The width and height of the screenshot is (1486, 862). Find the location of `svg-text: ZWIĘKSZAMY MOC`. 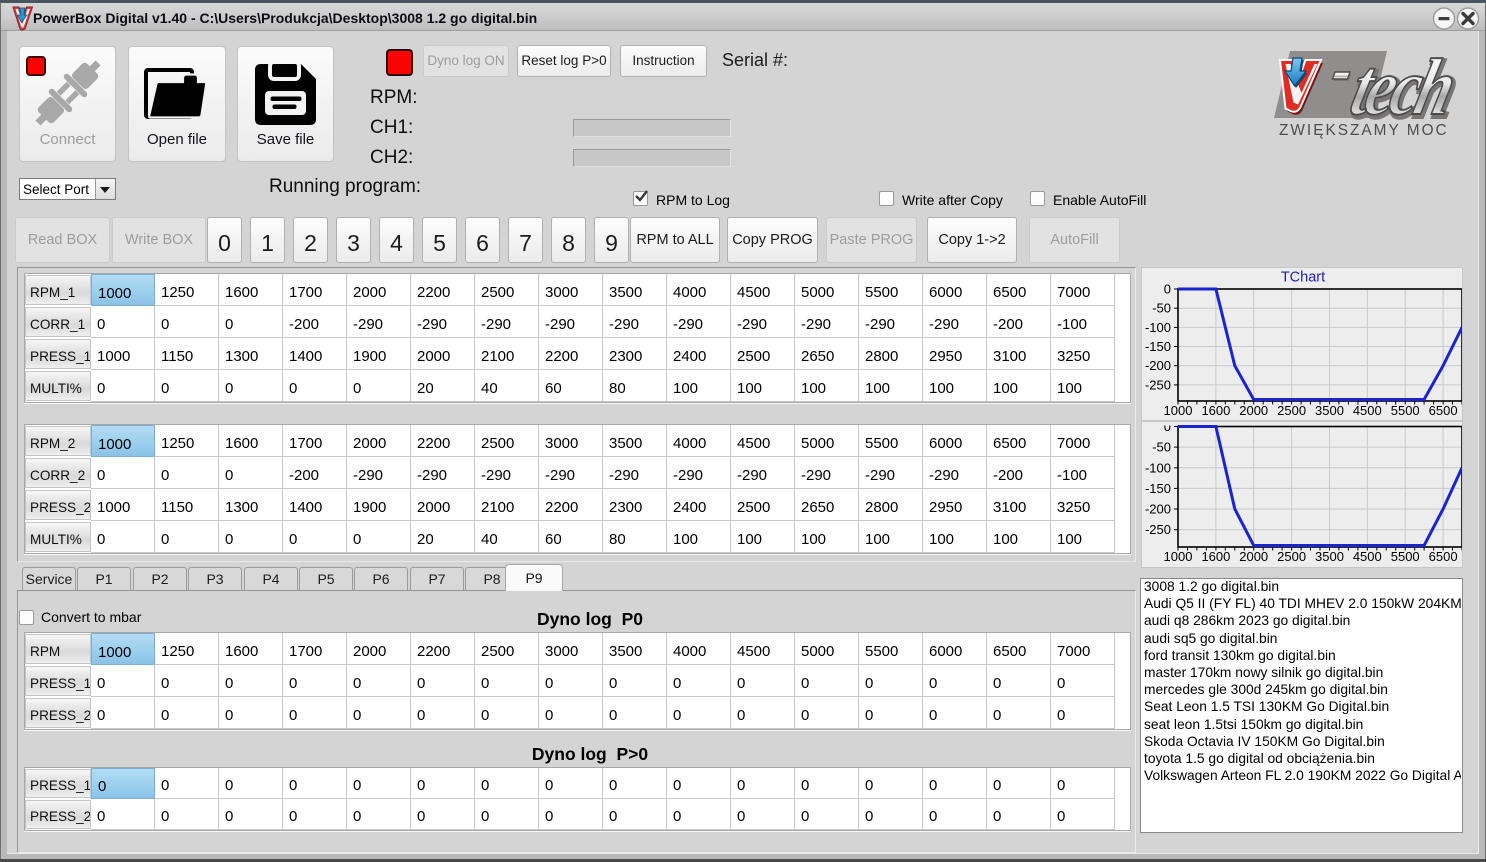

svg-text: ZWIĘKSZAMY MOC is located at coordinates (1364, 130).